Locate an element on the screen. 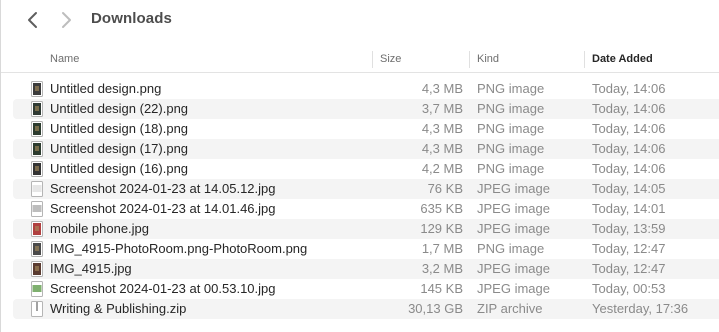 This screenshot has height=332, width=719. file-size: 145 KB is located at coordinates (441, 288).